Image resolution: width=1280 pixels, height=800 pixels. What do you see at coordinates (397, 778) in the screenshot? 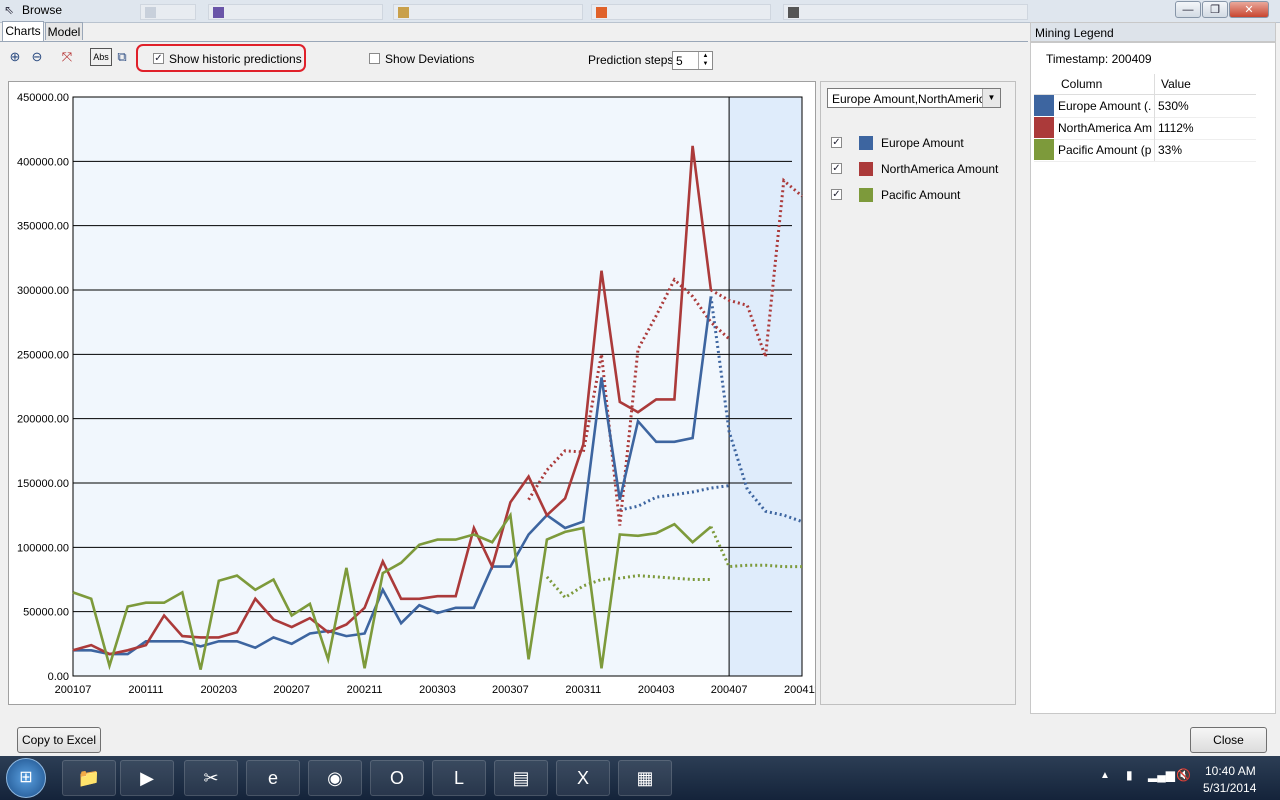
I see `outlook-icon: O` at bounding box center [397, 778].